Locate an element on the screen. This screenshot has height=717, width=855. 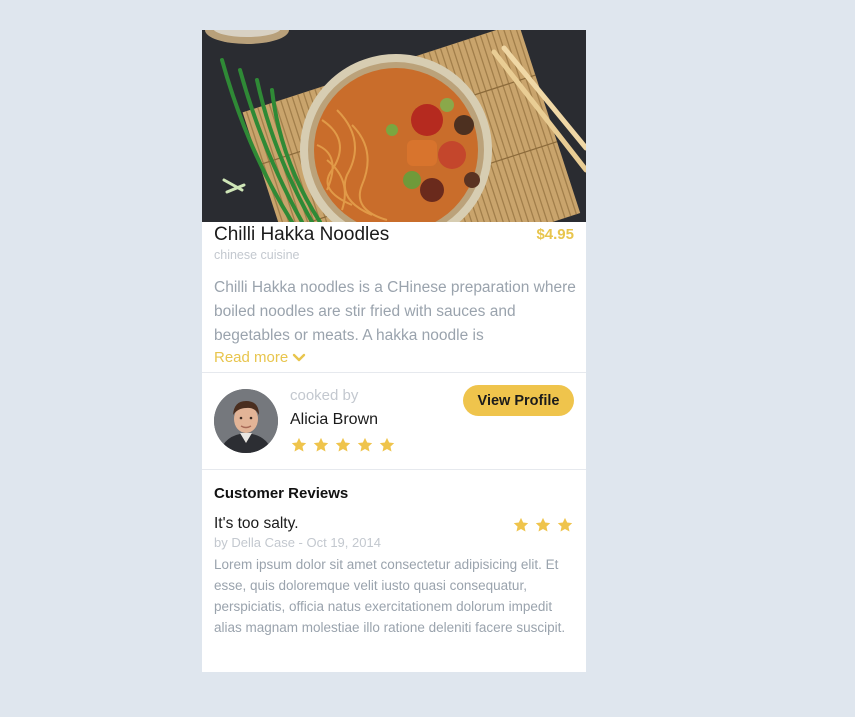
read-more-link: Read more is located at coordinates (260, 357).